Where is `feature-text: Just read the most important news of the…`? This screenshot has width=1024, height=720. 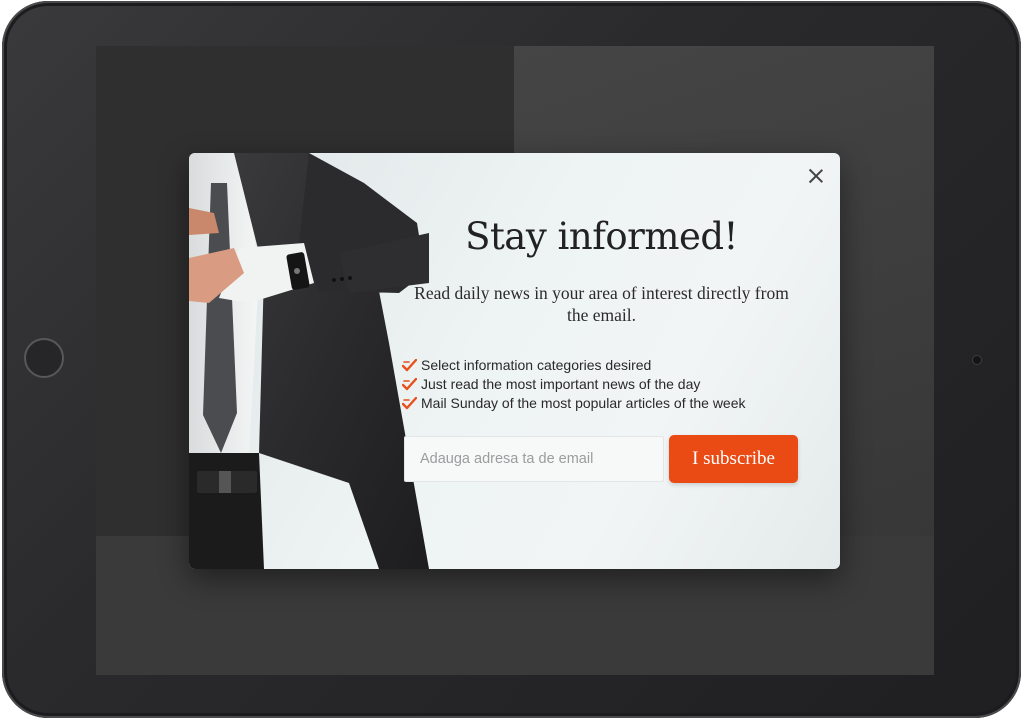
feature-text: Just read the most important news of the… is located at coordinates (561, 384).